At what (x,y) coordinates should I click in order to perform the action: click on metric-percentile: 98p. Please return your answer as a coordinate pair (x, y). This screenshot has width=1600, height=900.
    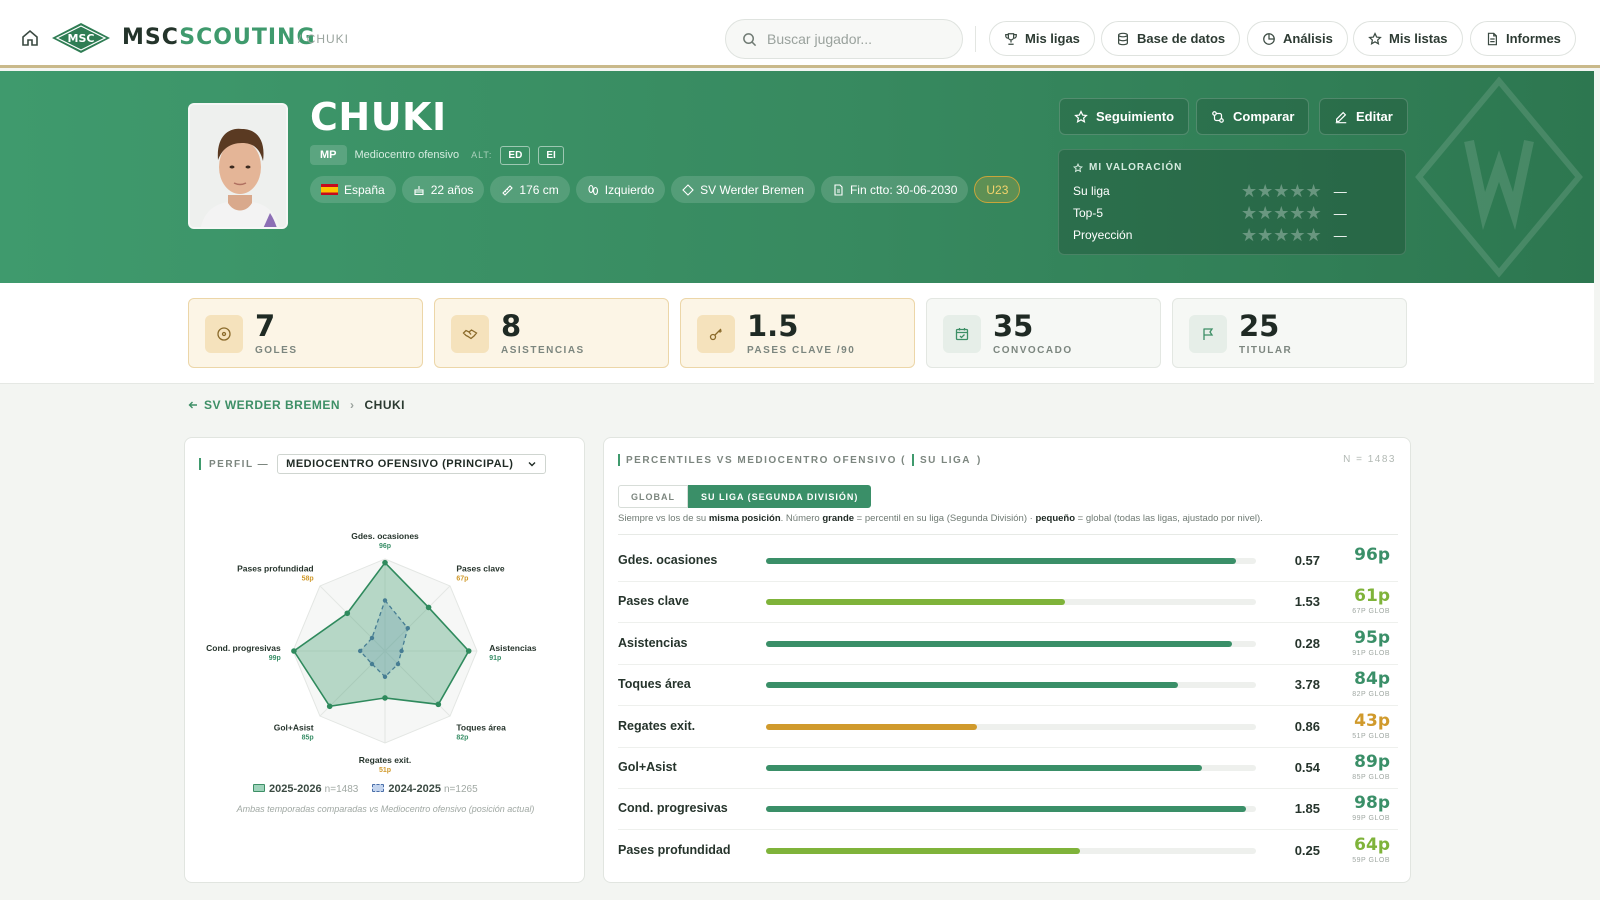
    Looking at the image, I should click on (1372, 803).